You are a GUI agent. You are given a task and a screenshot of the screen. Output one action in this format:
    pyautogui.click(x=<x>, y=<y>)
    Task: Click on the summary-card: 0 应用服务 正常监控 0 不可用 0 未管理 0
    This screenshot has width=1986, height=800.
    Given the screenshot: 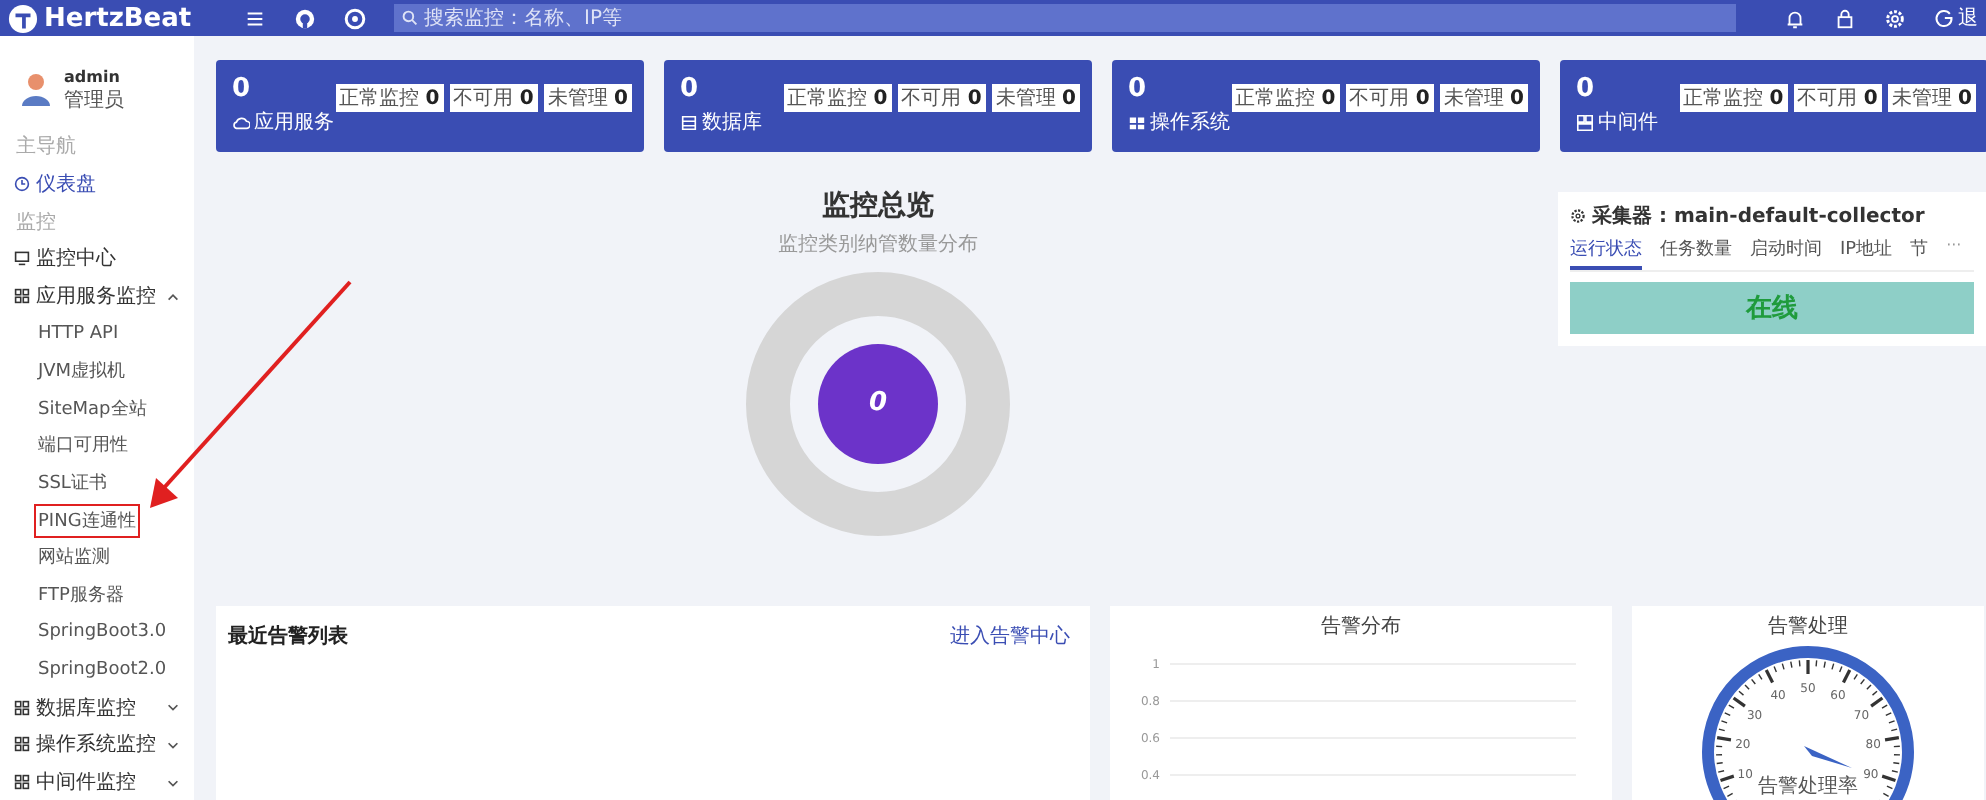 What is the action you would take?
    pyautogui.click(x=430, y=106)
    